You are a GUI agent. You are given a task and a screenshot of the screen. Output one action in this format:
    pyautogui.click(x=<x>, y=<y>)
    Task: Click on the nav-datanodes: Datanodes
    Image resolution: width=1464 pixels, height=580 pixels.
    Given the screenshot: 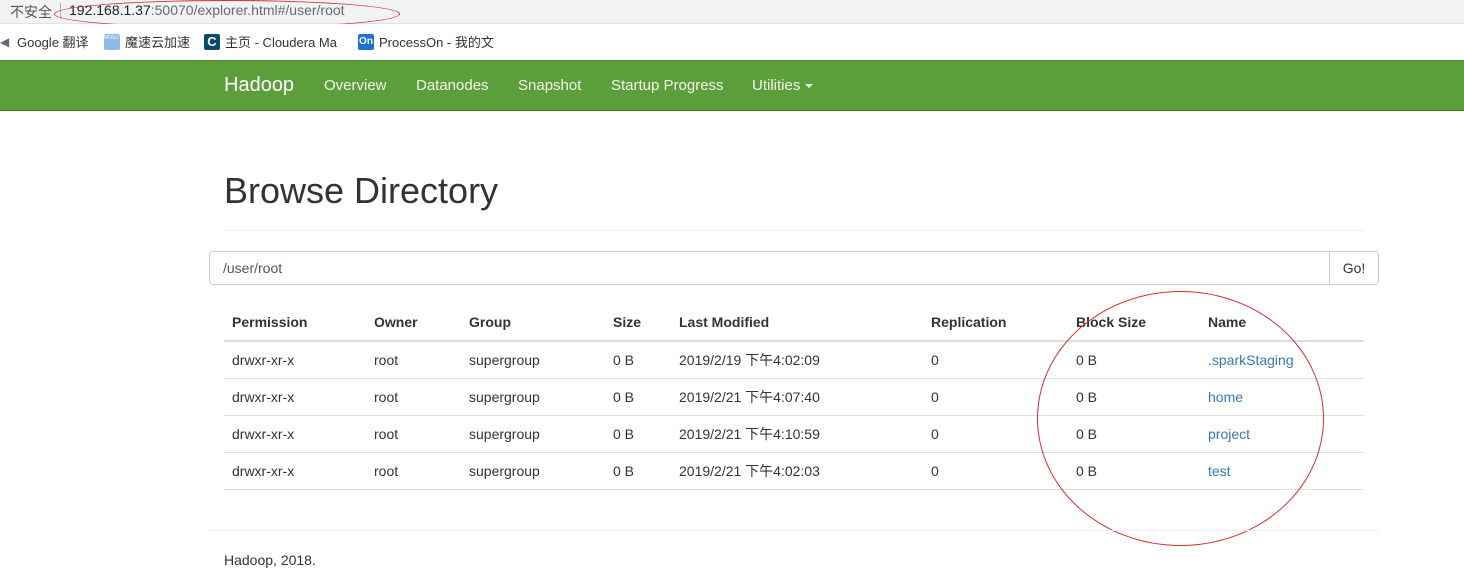 What is the action you would take?
    pyautogui.click(x=452, y=85)
    